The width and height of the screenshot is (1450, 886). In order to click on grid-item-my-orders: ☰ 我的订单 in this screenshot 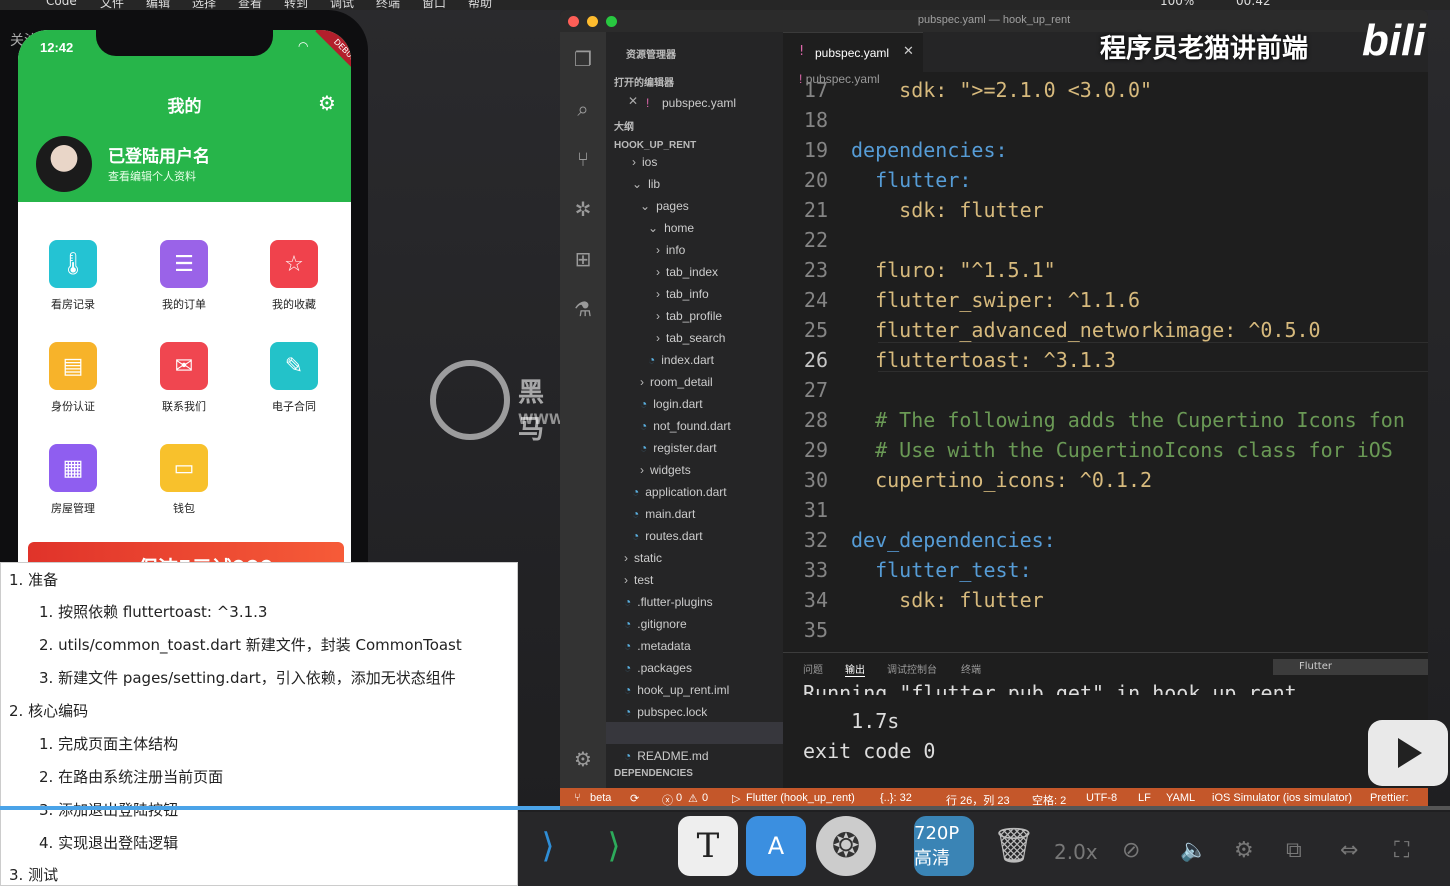, I will do `click(184, 276)`.